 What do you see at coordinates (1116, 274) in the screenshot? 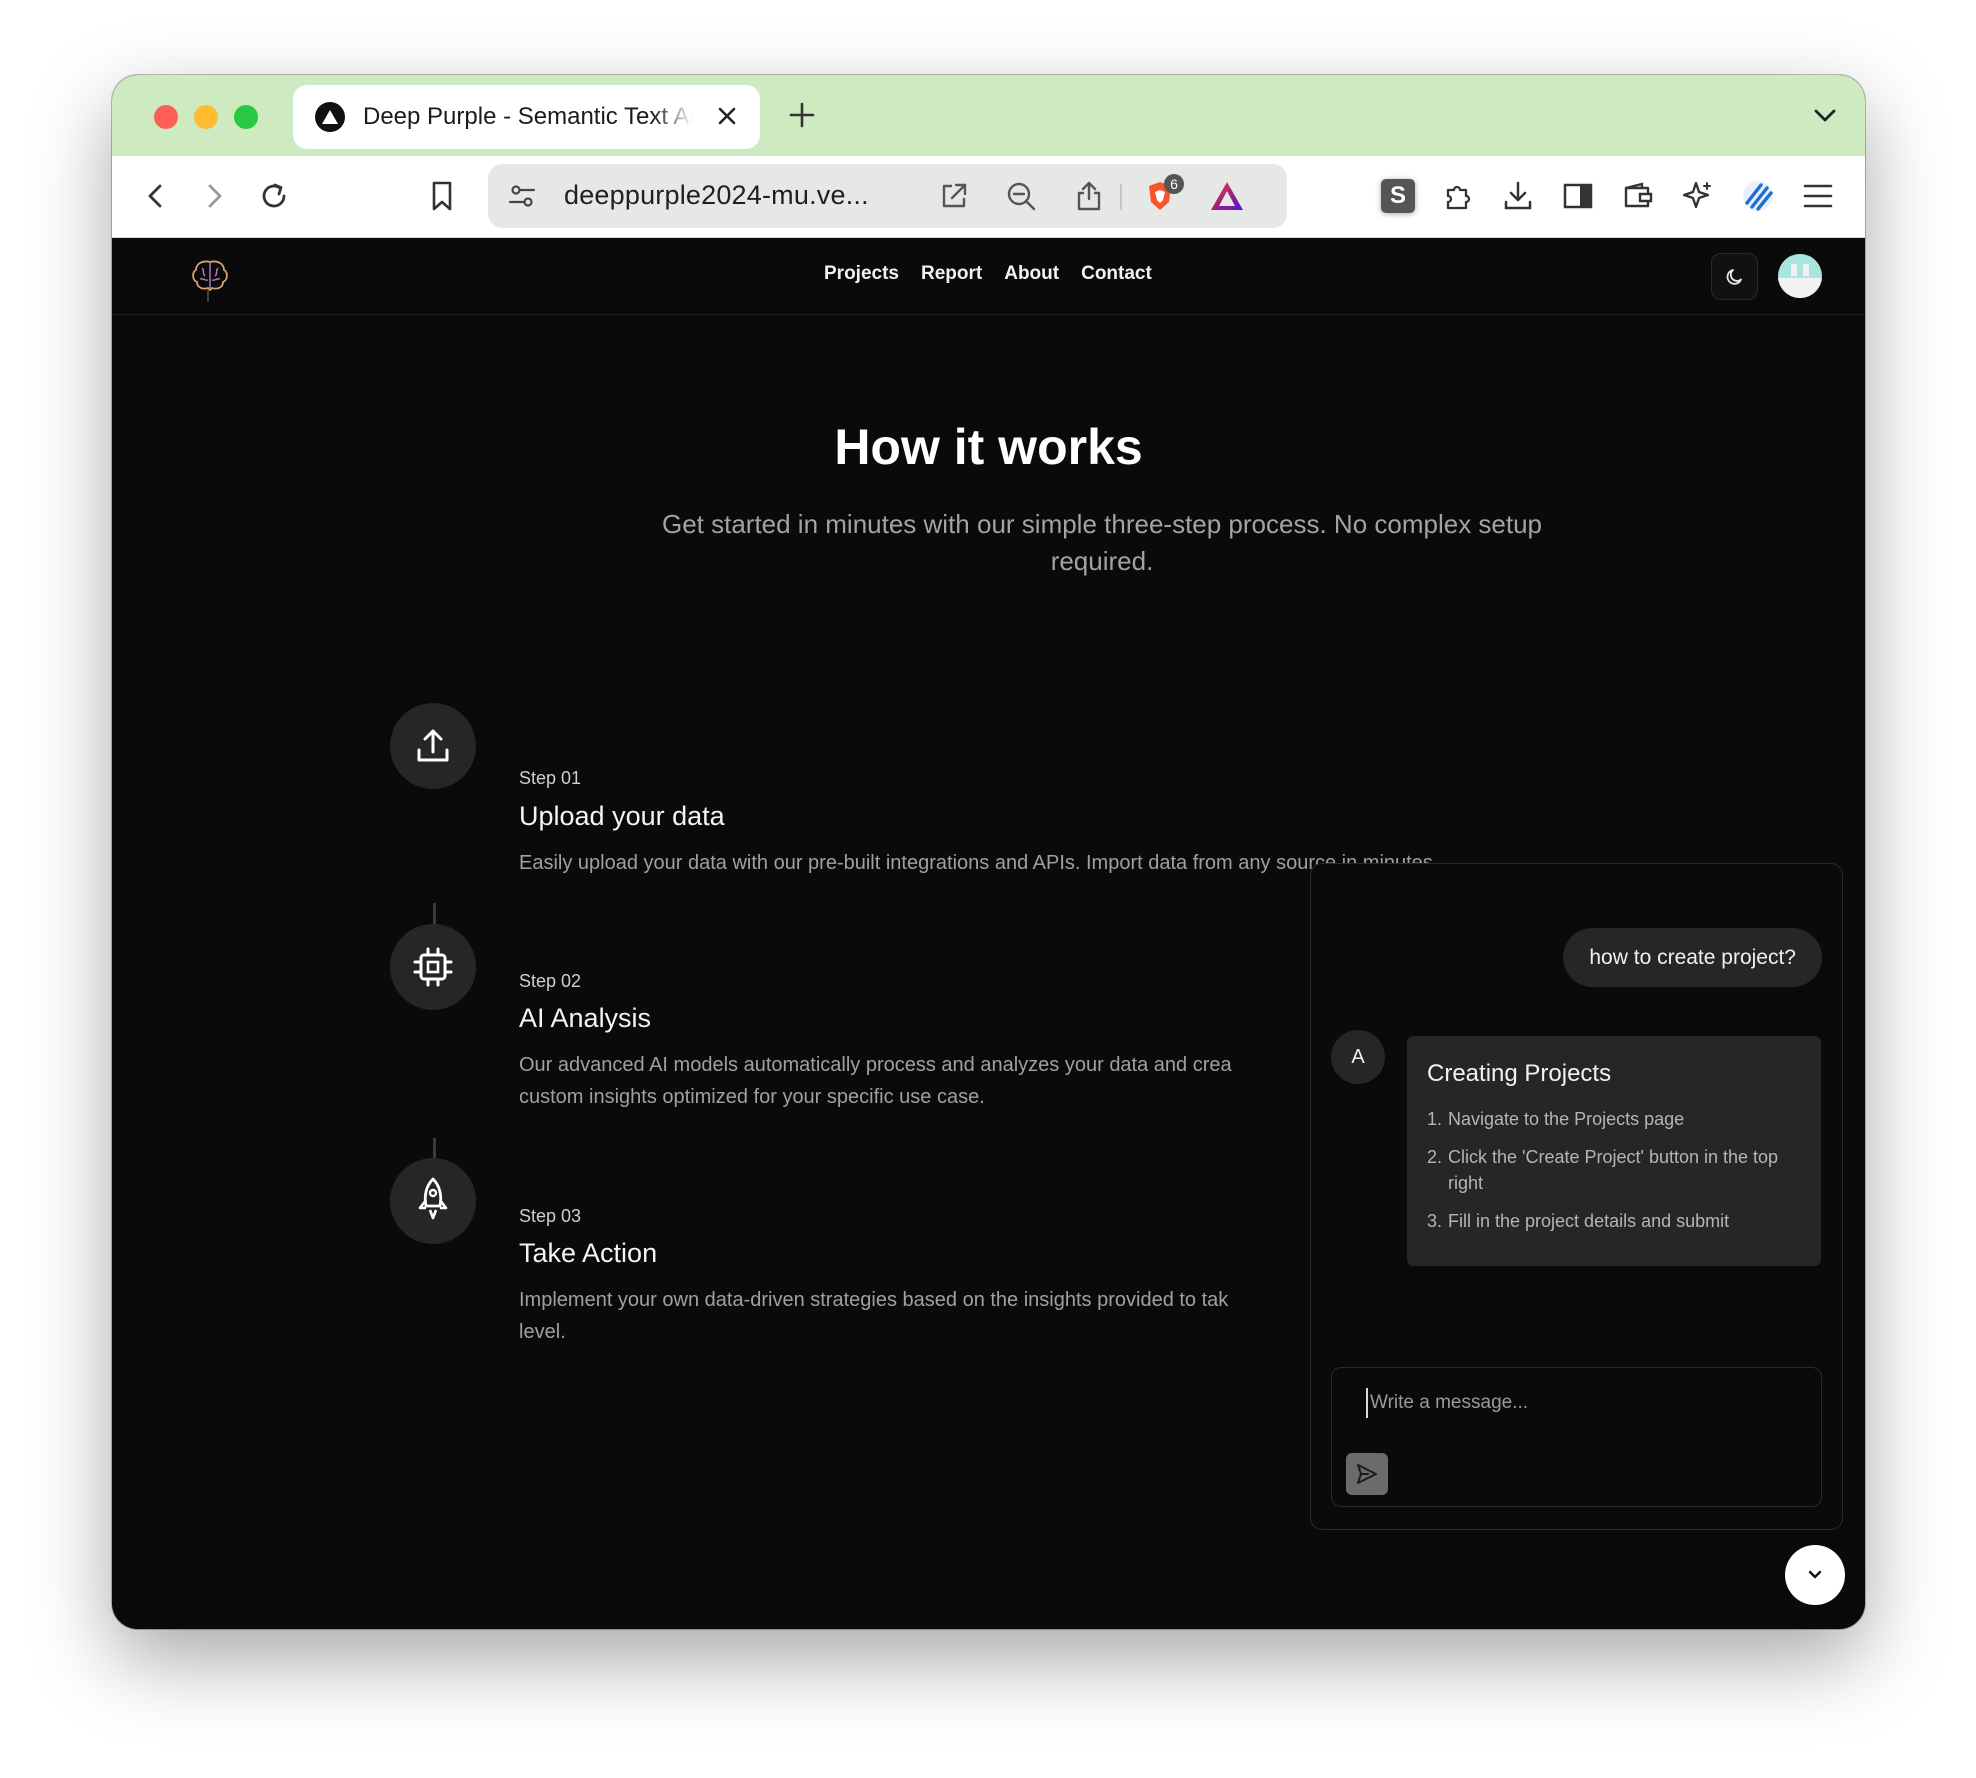
I see `nav-contact: Contact` at bounding box center [1116, 274].